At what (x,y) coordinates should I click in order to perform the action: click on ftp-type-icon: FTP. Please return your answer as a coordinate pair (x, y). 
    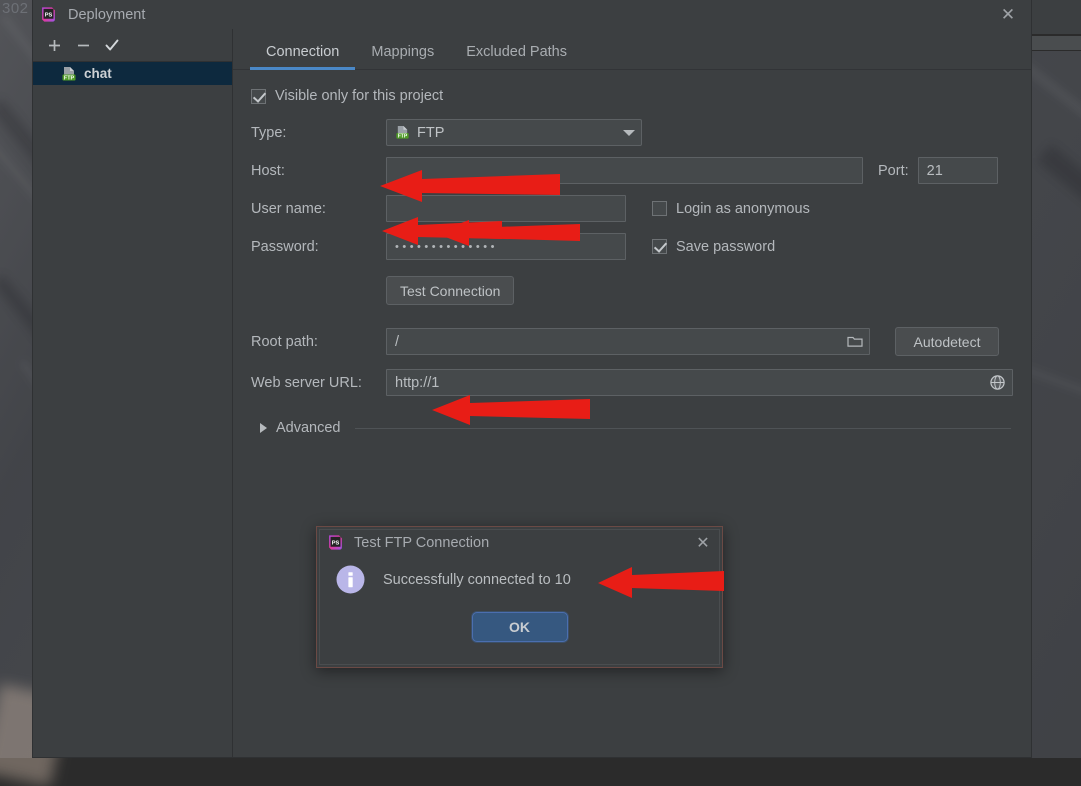
    Looking at the image, I should click on (402, 132).